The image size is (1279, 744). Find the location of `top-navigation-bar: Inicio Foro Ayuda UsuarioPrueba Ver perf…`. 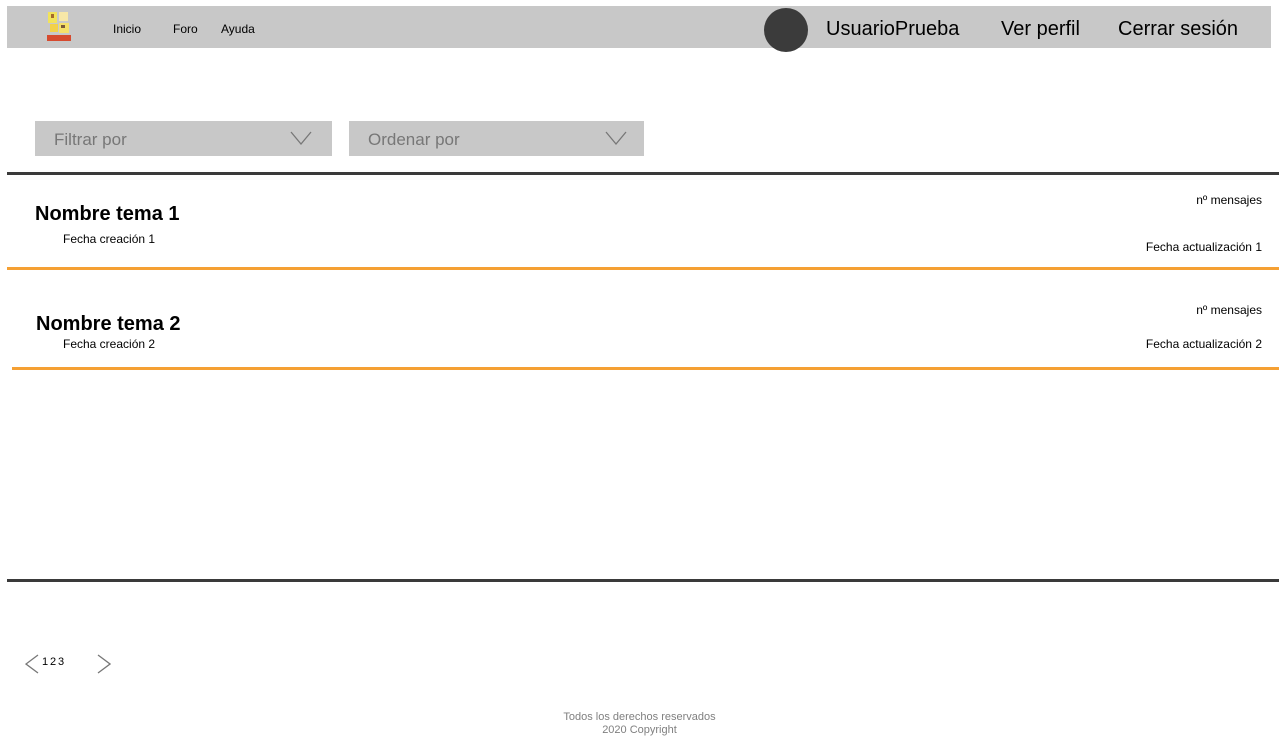

top-navigation-bar: Inicio Foro Ayuda UsuarioPrueba Ver perf… is located at coordinates (639, 29).